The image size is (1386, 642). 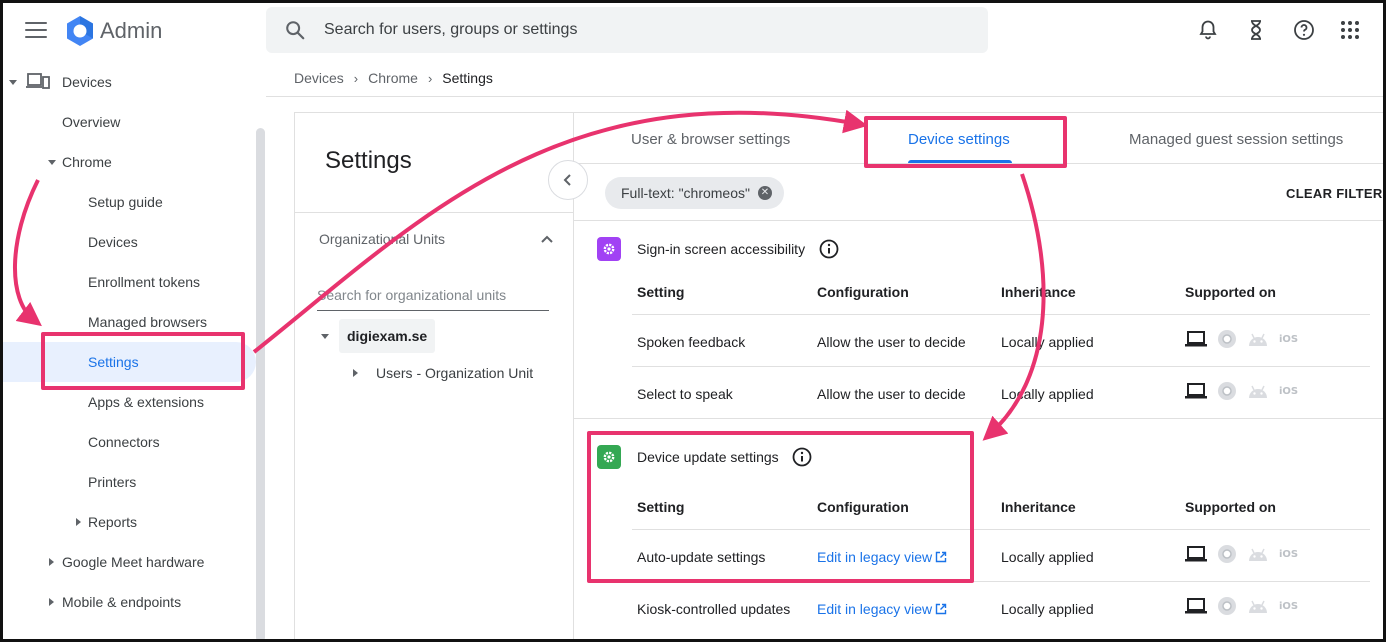 I want to click on sidebar-item-settings: Settings, so click(x=128, y=362).